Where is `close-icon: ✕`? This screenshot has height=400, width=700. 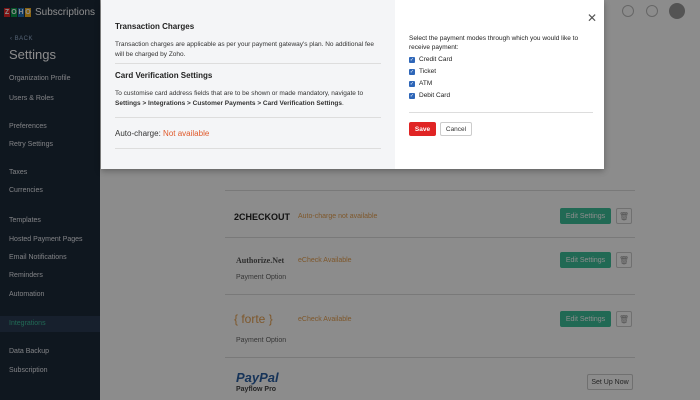 close-icon: ✕ is located at coordinates (592, 18).